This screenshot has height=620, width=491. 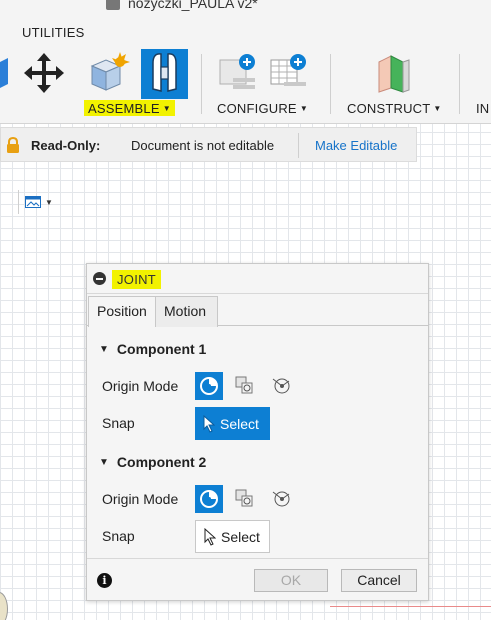 I want to click on component1-origin-between-button, so click(x=245, y=386).